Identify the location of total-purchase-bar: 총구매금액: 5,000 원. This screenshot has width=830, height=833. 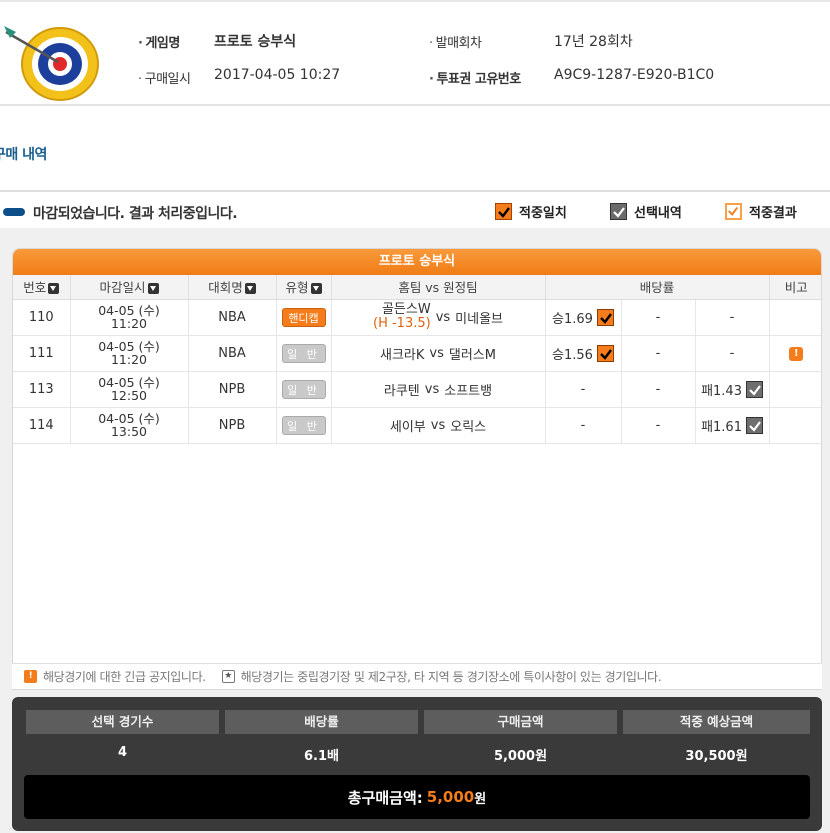
(417, 797).